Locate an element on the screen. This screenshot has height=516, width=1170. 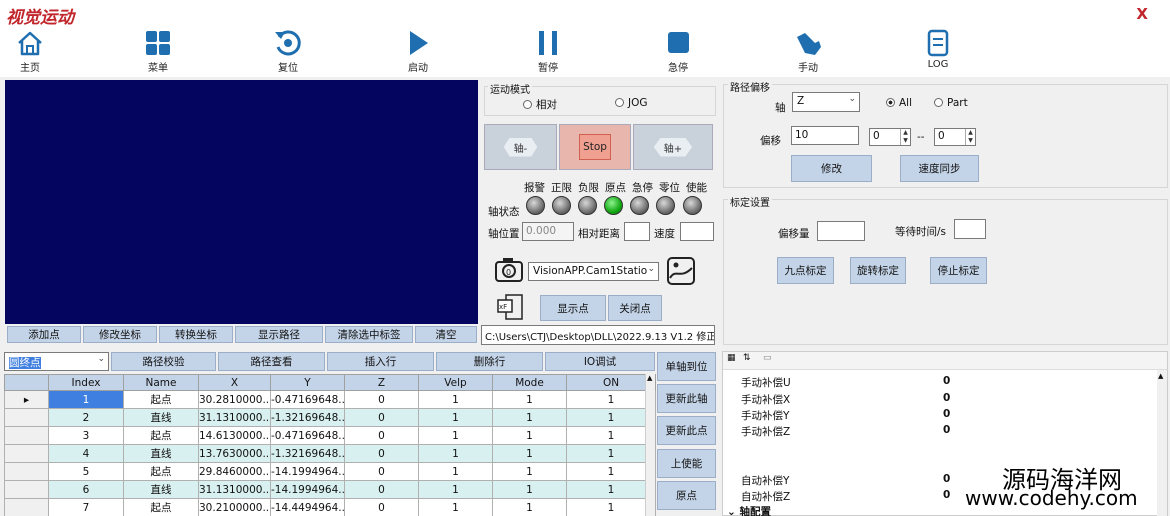
close-points-button: 关闭点 is located at coordinates (635, 308).